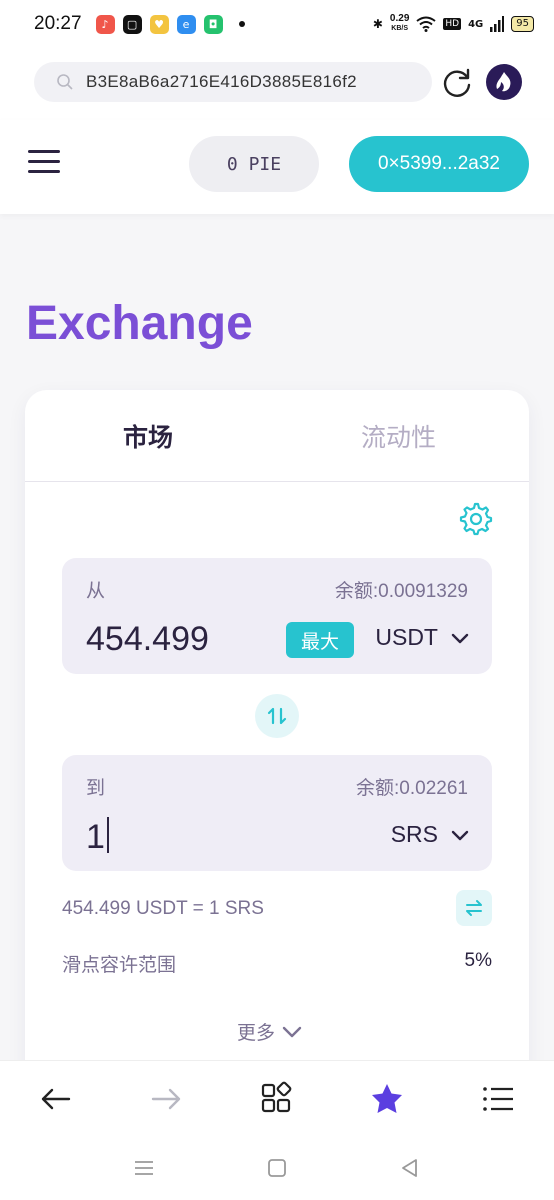  I want to click on recent-apps-icon, so click(144, 1168).